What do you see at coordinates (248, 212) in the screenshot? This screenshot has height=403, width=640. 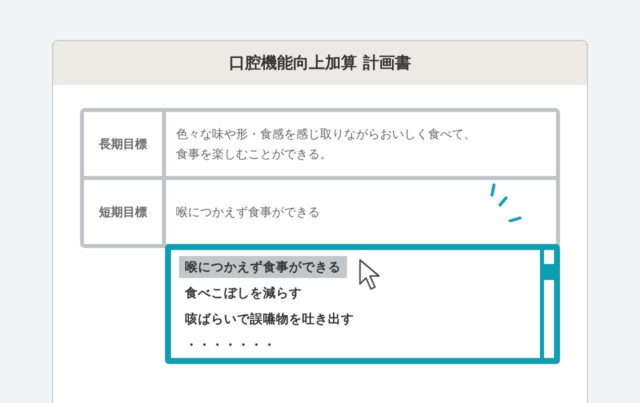 I see `goal-text: 喉につかえず食事ができる` at bounding box center [248, 212].